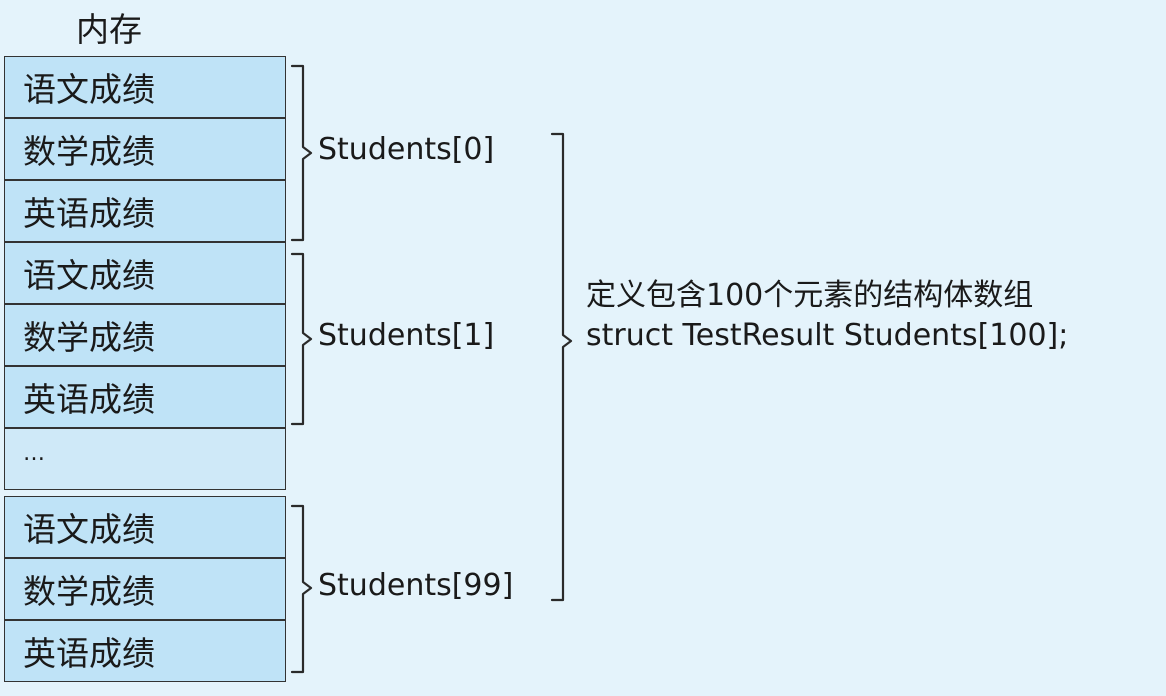 This screenshot has height=696, width=1166. Describe the element at coordinates (109, 29) in the screenshot. I see `memory-title: 内存` at that location.